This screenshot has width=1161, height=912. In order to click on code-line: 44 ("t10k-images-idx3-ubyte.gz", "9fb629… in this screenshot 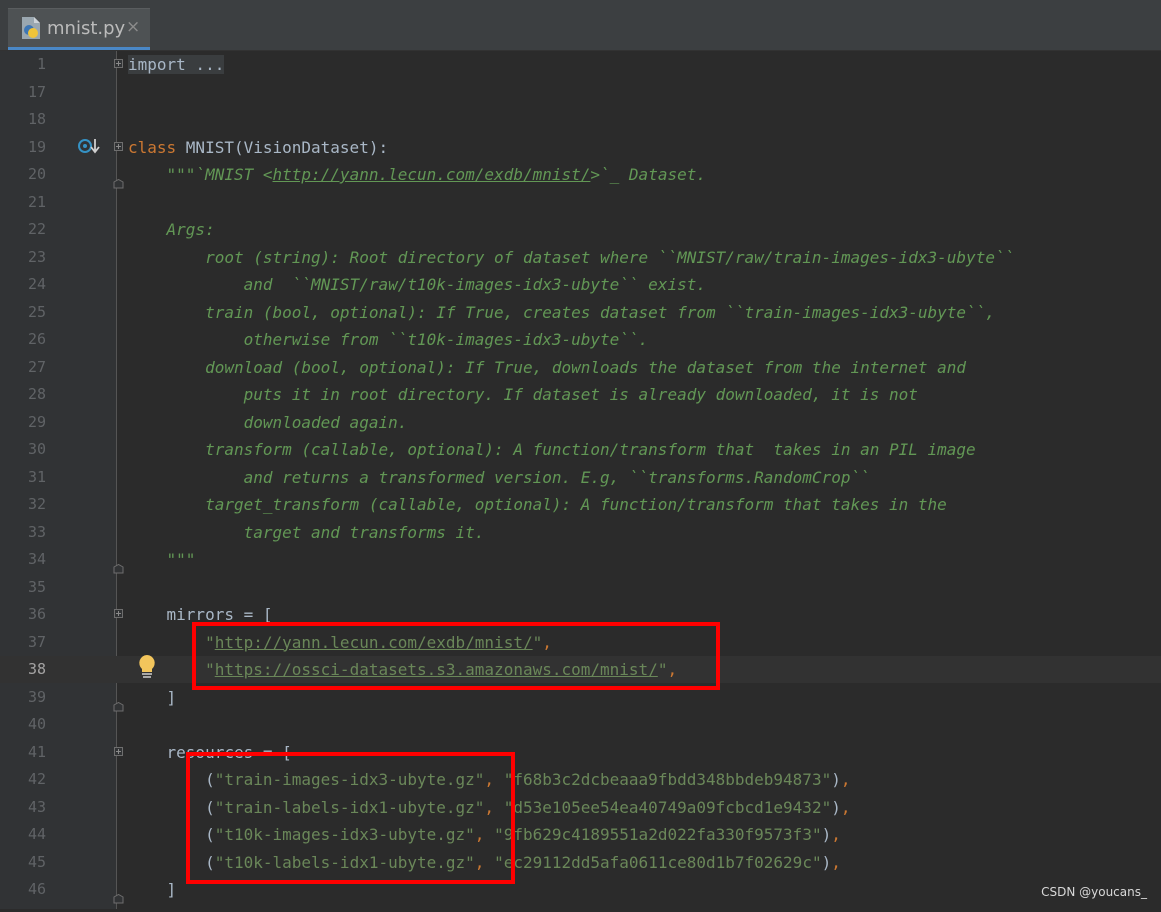, I will do `click(580, 834)`.